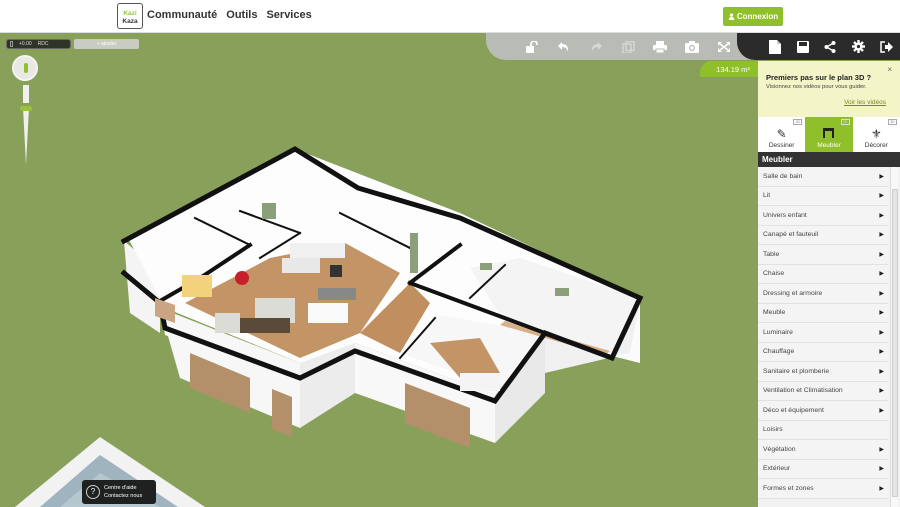  Describe the element at coordinates (106, 44) in the screenshot. I see `add-level-button: + ajouter` at that location.